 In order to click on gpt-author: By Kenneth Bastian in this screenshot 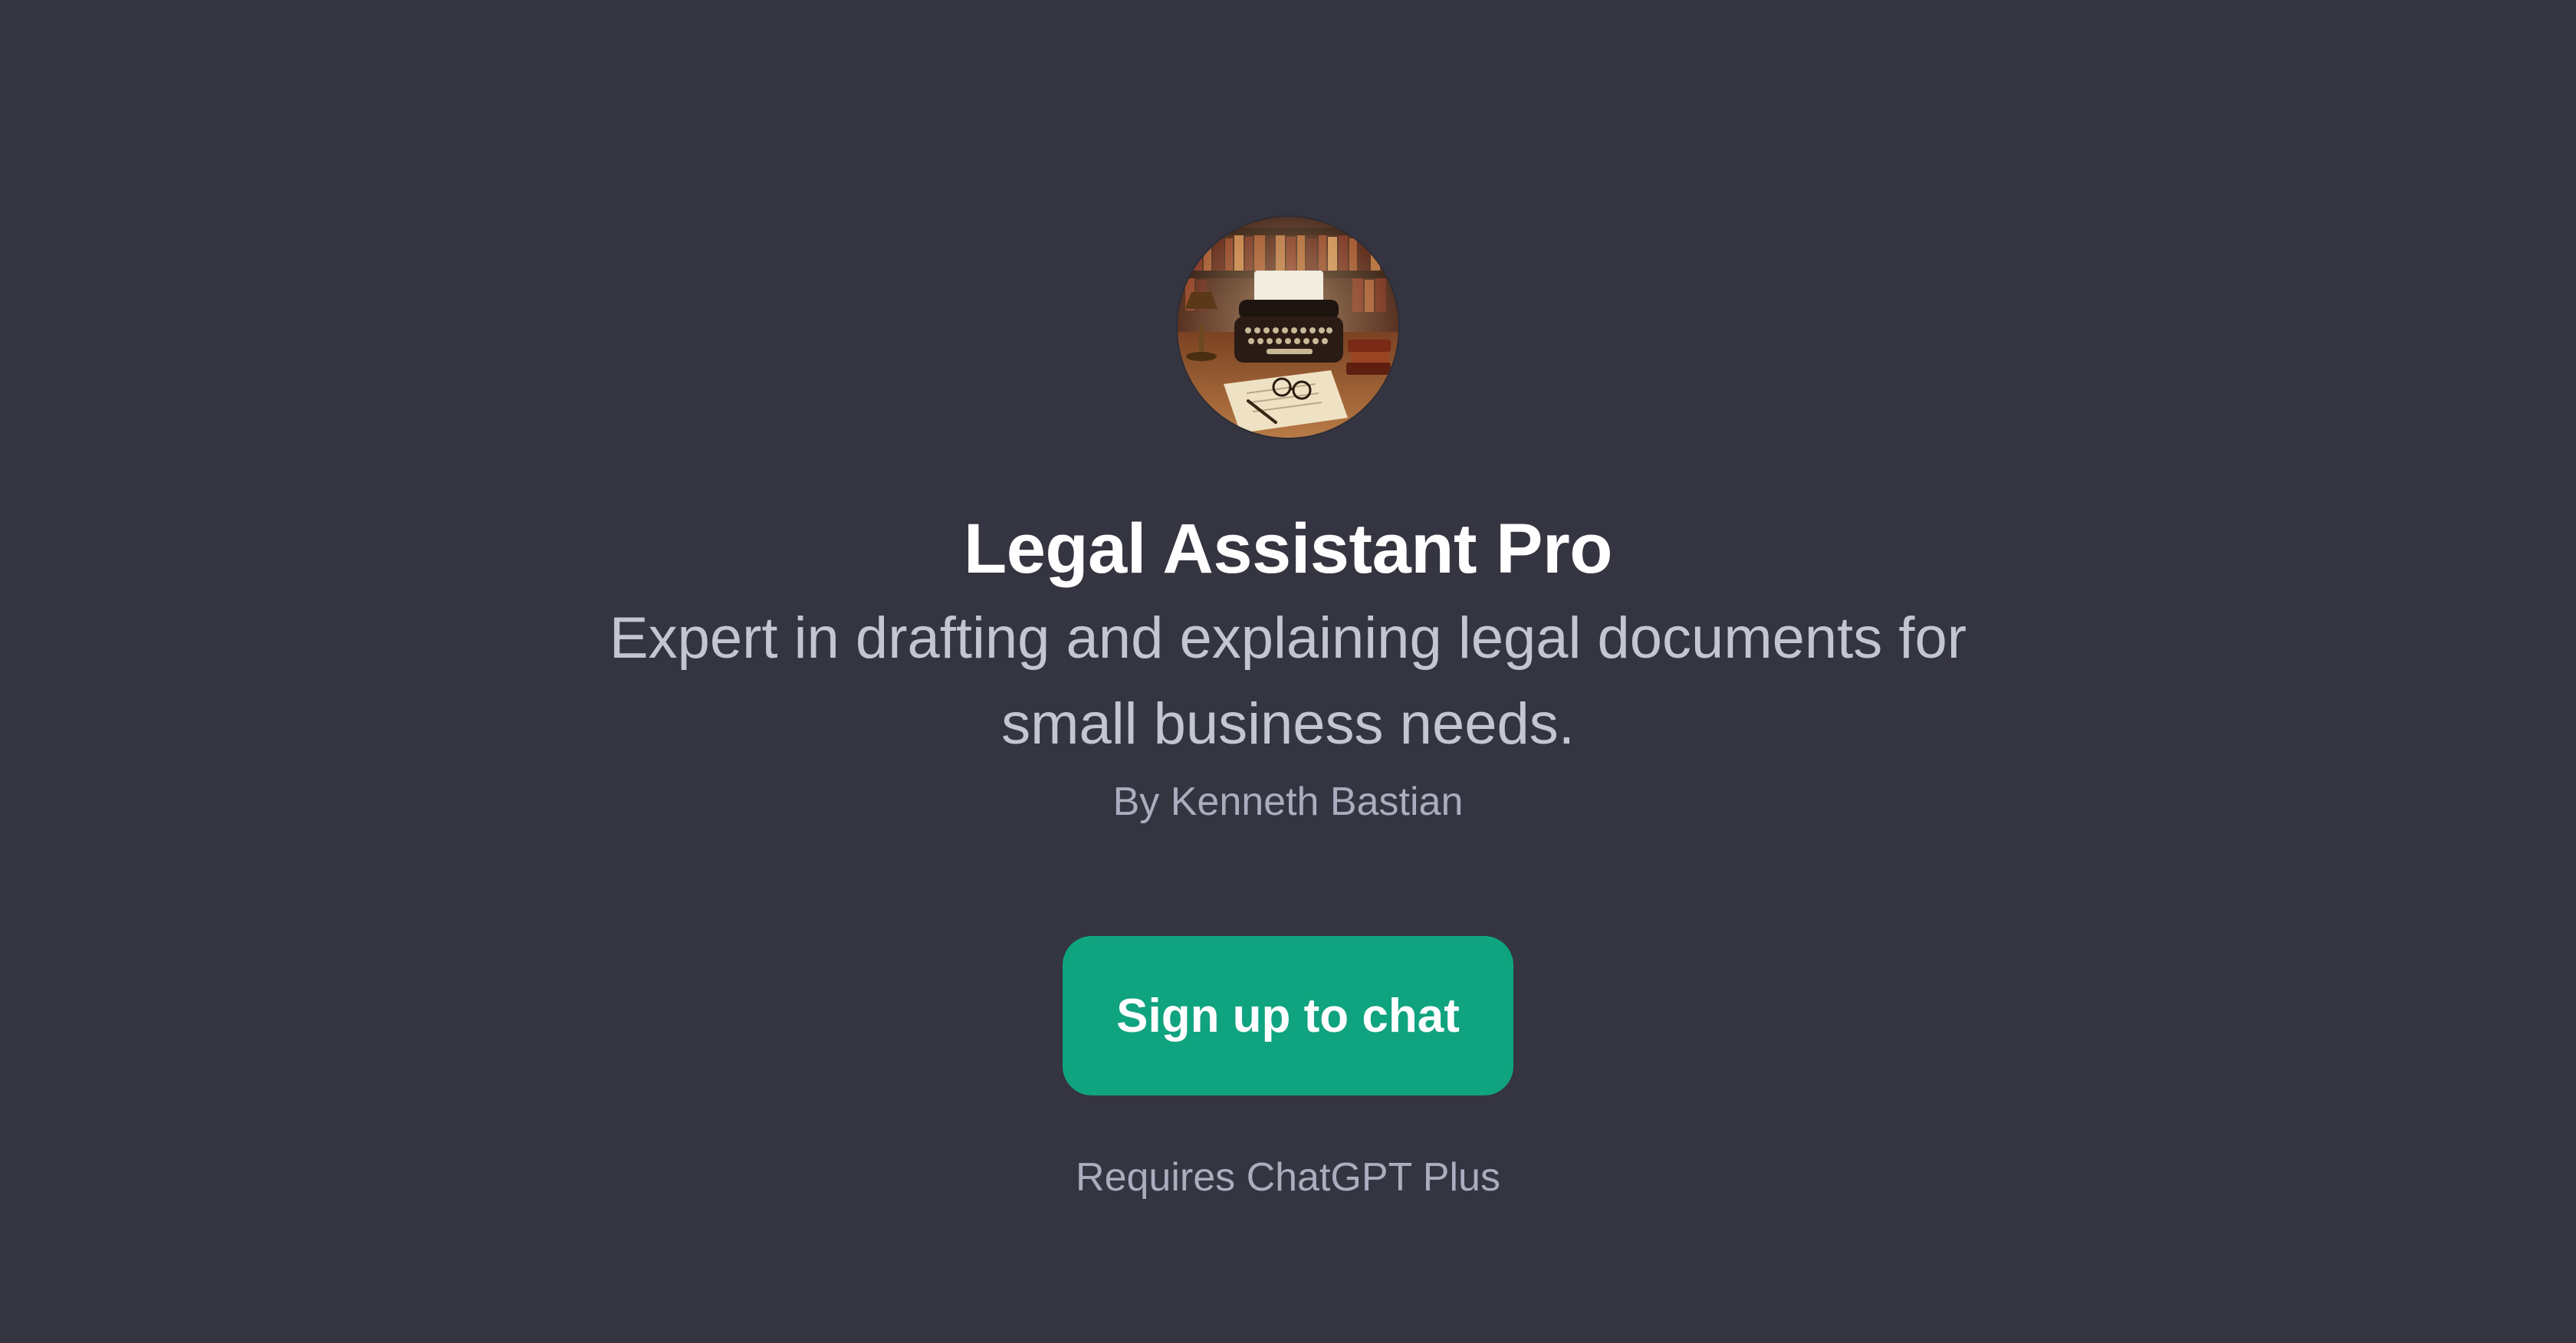, I will do `click(1288, 802)`.